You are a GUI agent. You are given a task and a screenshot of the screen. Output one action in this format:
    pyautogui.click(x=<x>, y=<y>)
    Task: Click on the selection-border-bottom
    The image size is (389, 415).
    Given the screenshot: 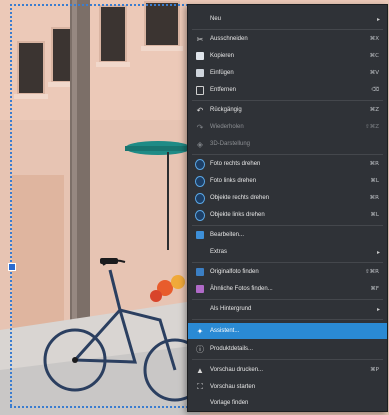 What is the action you would take?
    pyautogui.click(x=100, y=407)
    